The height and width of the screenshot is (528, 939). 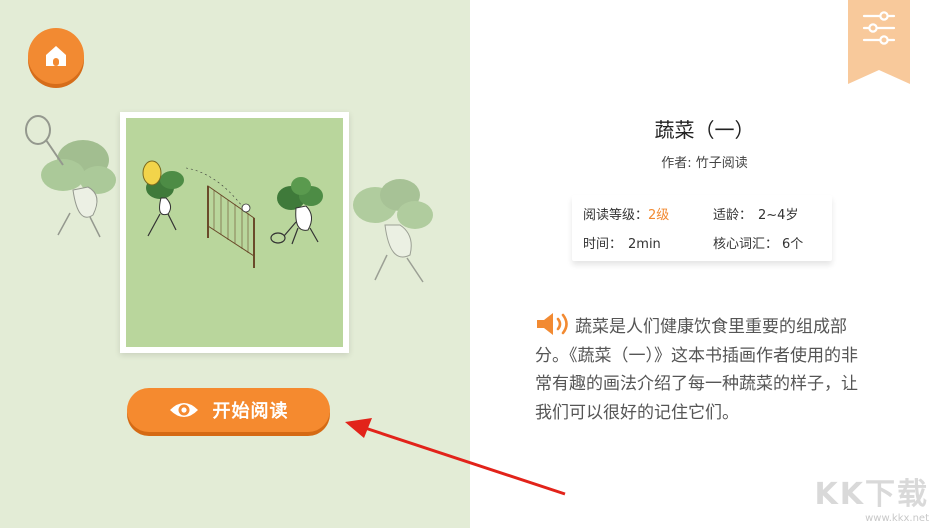 What do you see at coordinates (793, 244) in the screenshot?
I see `vocabulary-value: 6个` at bounding box center [793, 244].